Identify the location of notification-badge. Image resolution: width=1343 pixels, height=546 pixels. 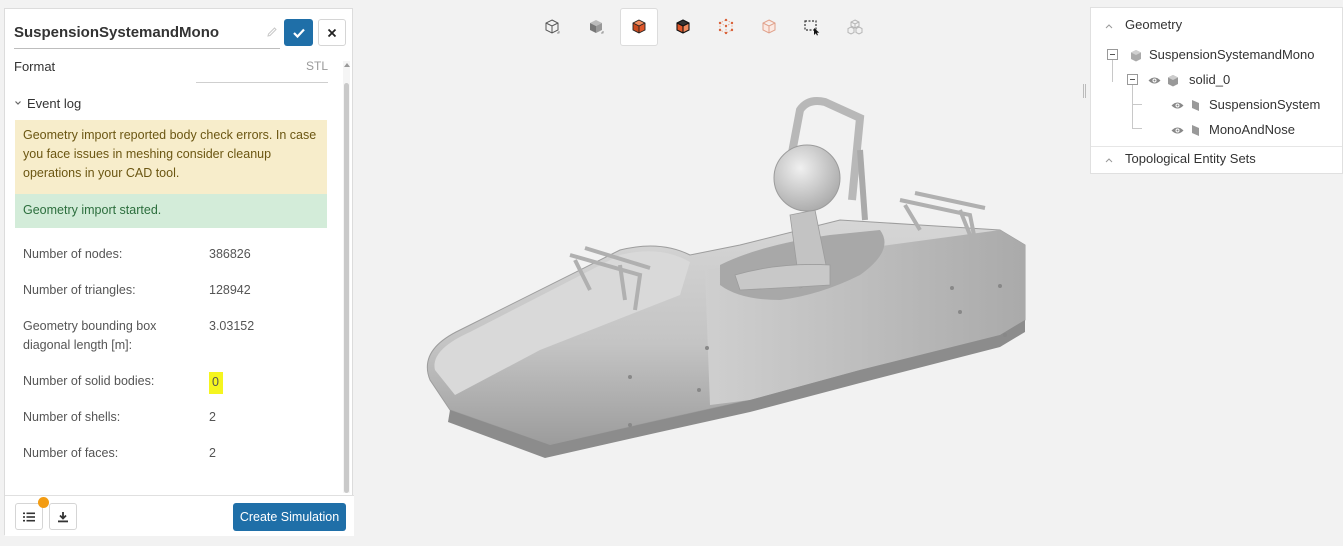
(43, 502).